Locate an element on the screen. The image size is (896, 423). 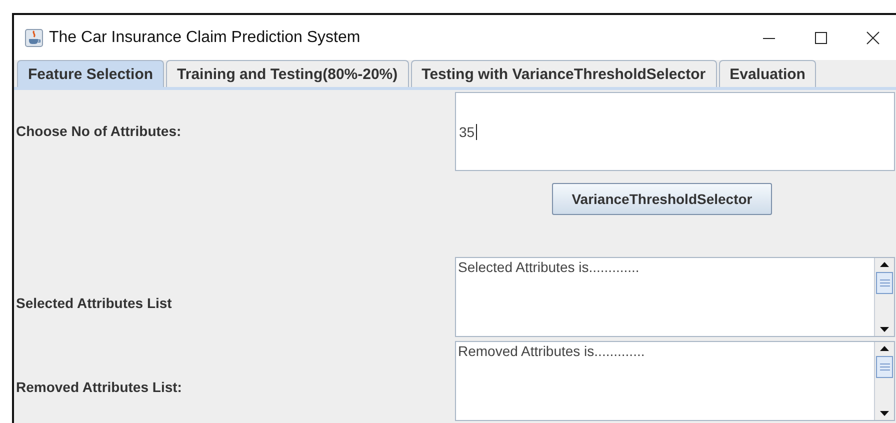
input-field: 35 is located at coordinates (675, 131).